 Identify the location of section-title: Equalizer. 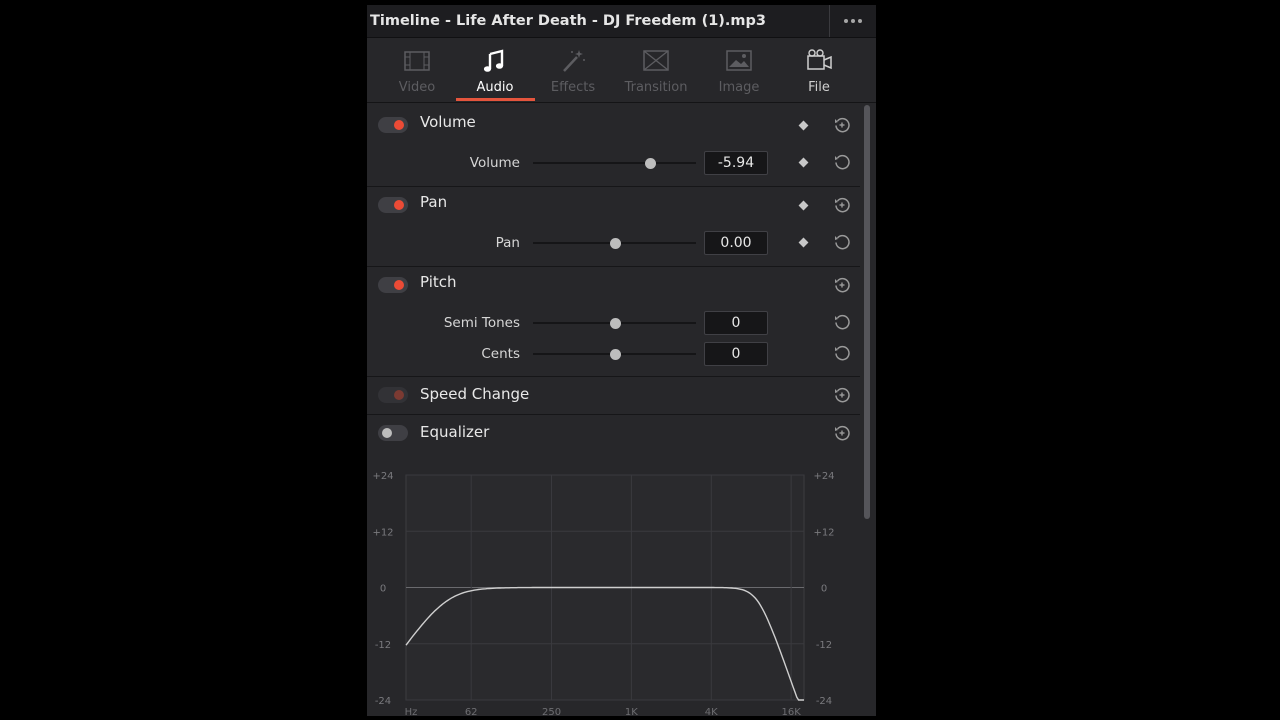
(455, 432).